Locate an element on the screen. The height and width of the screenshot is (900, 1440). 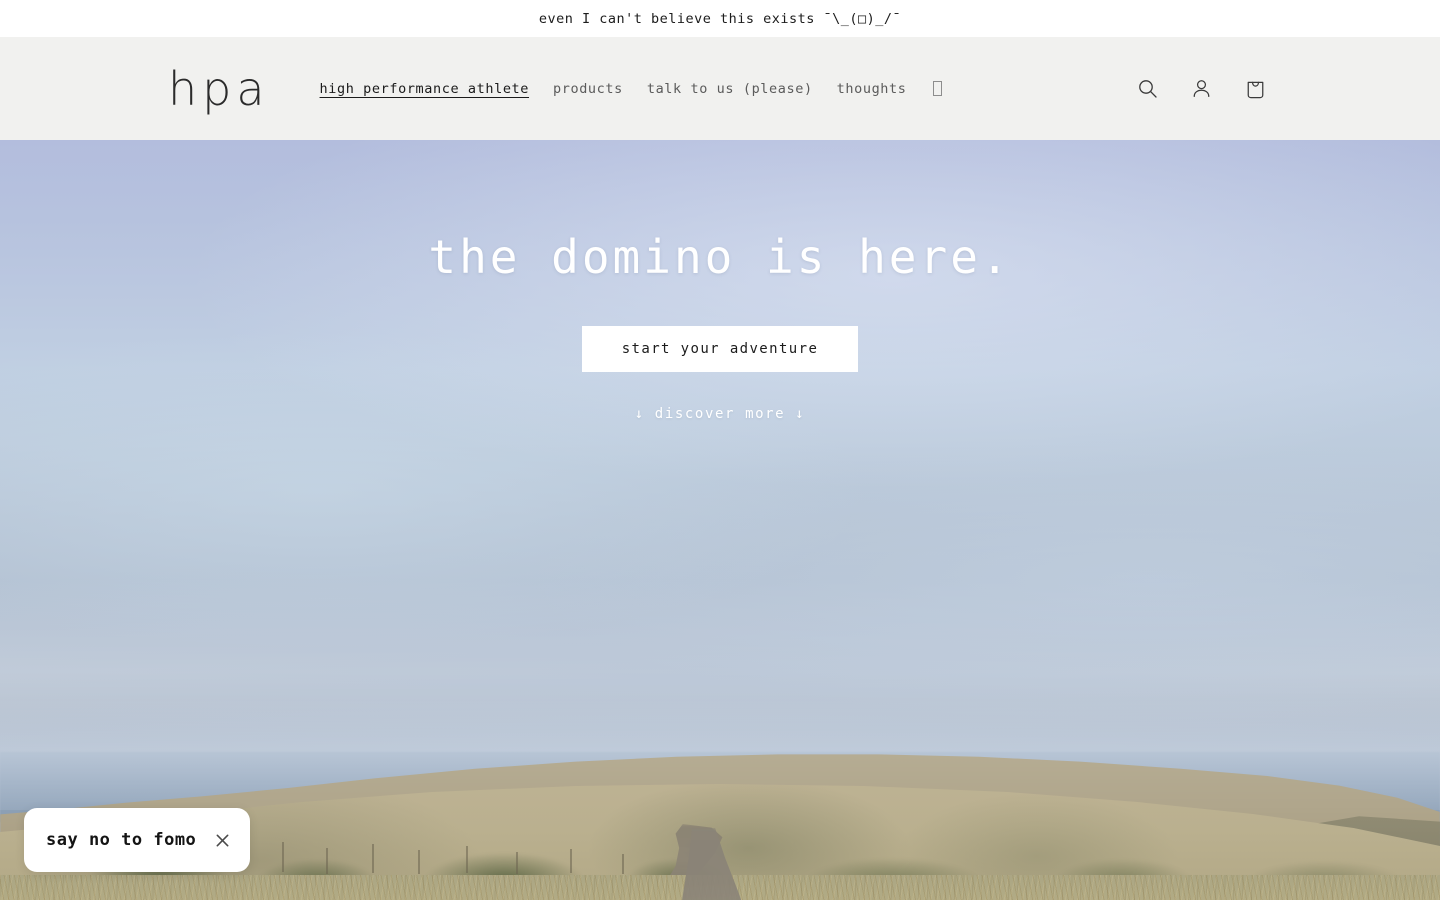
nav-item-products: products is located at coordinates (588, 89).